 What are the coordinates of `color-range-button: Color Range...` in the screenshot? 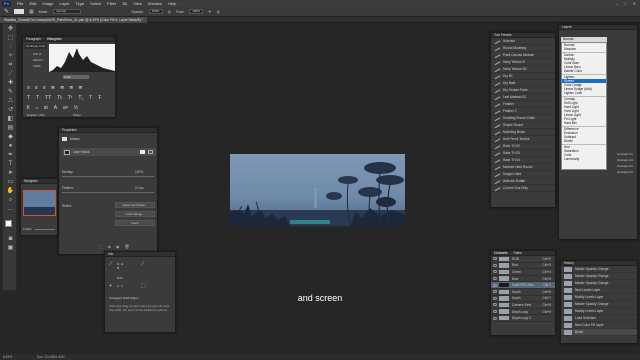 It's located at (135, 214).